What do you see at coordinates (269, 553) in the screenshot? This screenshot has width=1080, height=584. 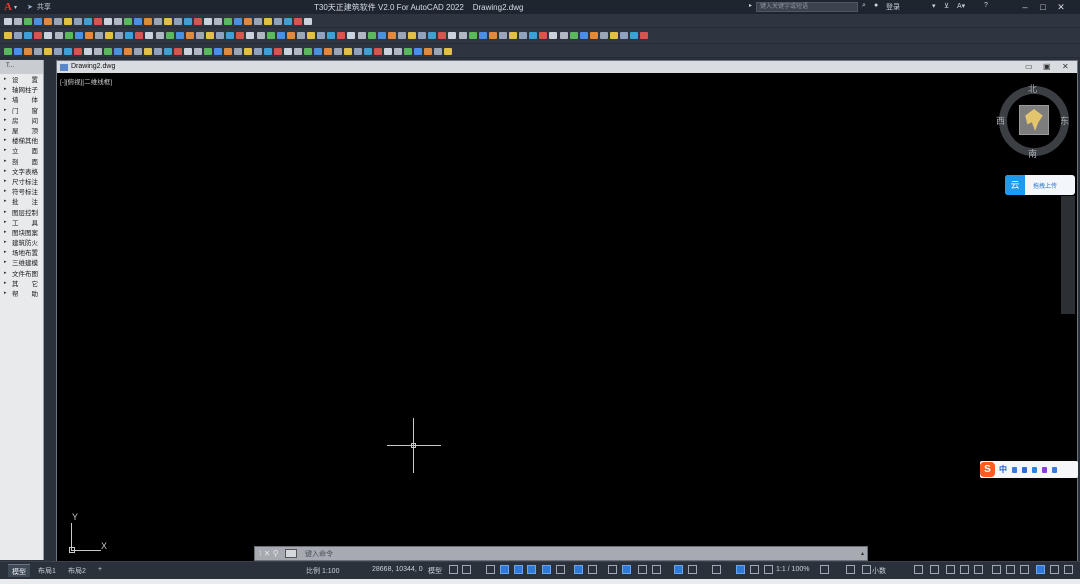 I see `command-close-icon: ⁝ ✕ ⚲` at bounding box center [269, 553].